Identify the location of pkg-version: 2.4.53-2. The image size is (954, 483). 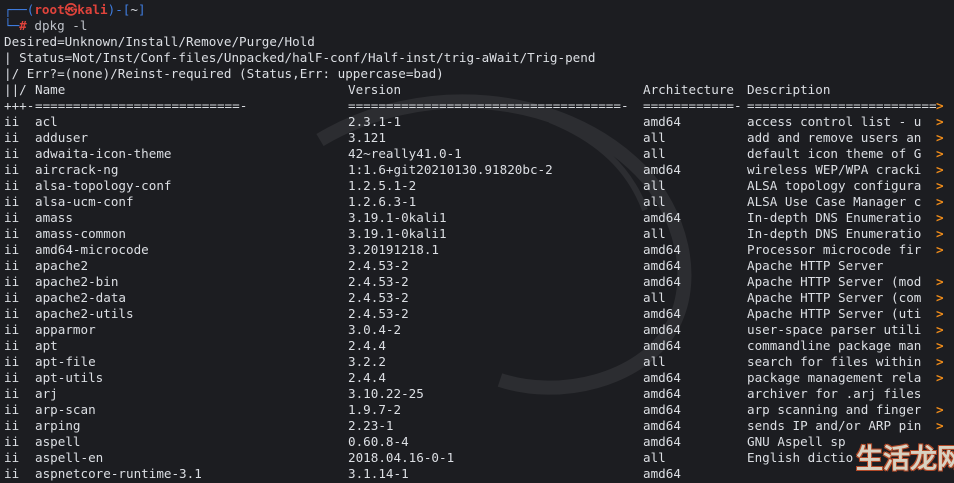
(378, 281).